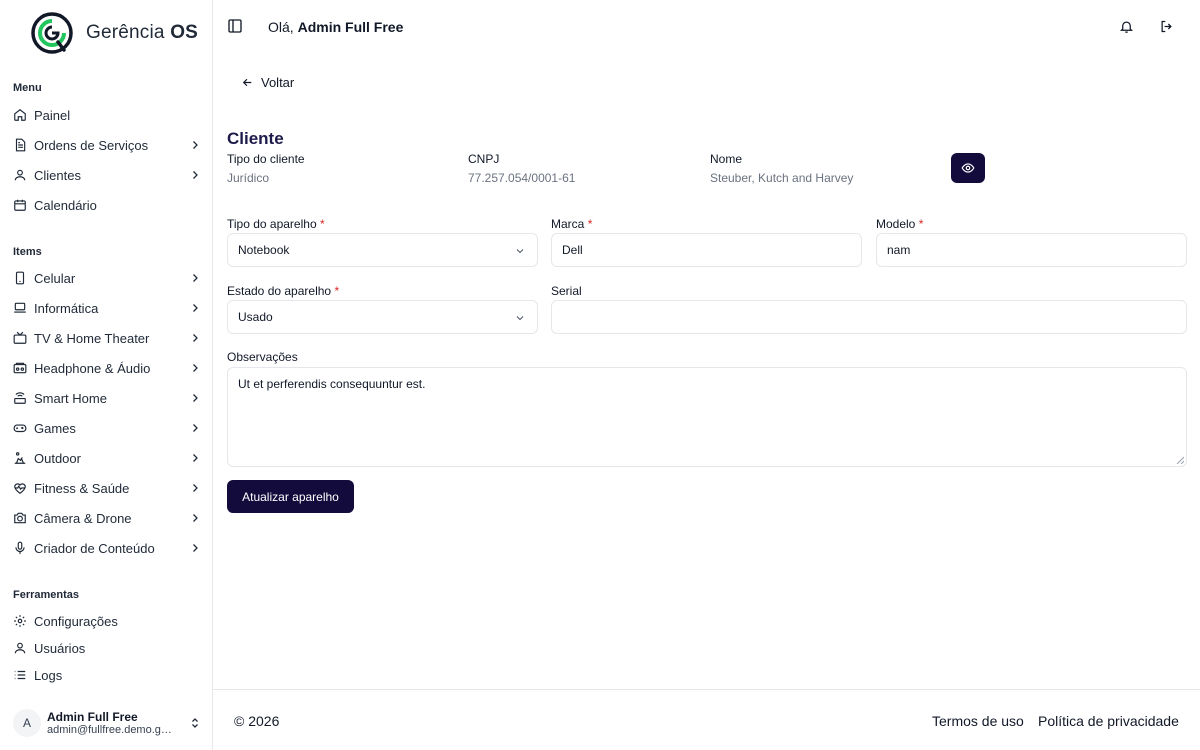 The height and width of the screenshot is (750, 1200). What do you see at coordinates (20, 398) in the screenshot?
I see `smart-home-icon` at bounding box center [20, 398].